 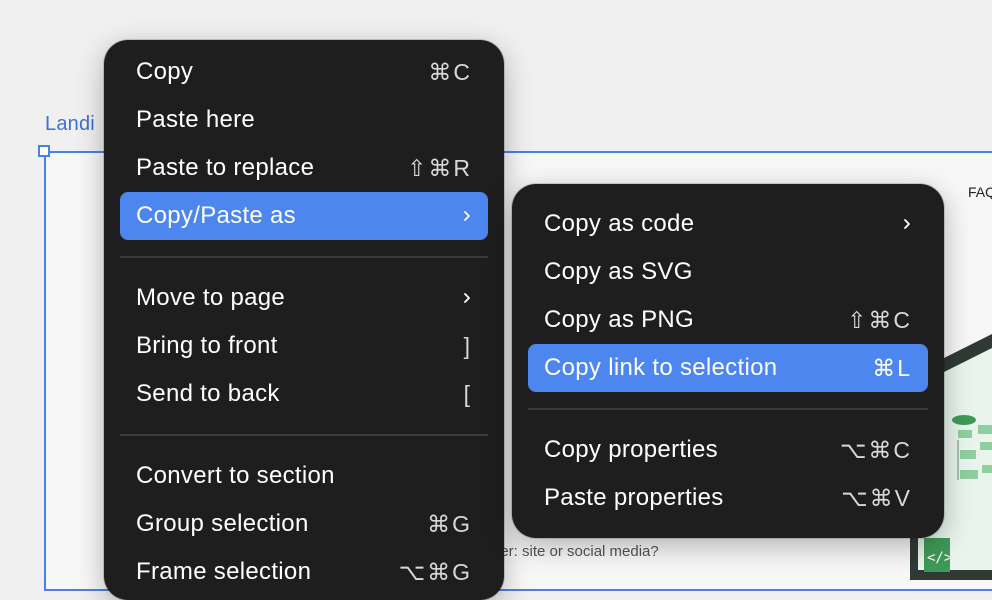 I want to click on menu-item-label: Move to page, so click(x=211, y=297).